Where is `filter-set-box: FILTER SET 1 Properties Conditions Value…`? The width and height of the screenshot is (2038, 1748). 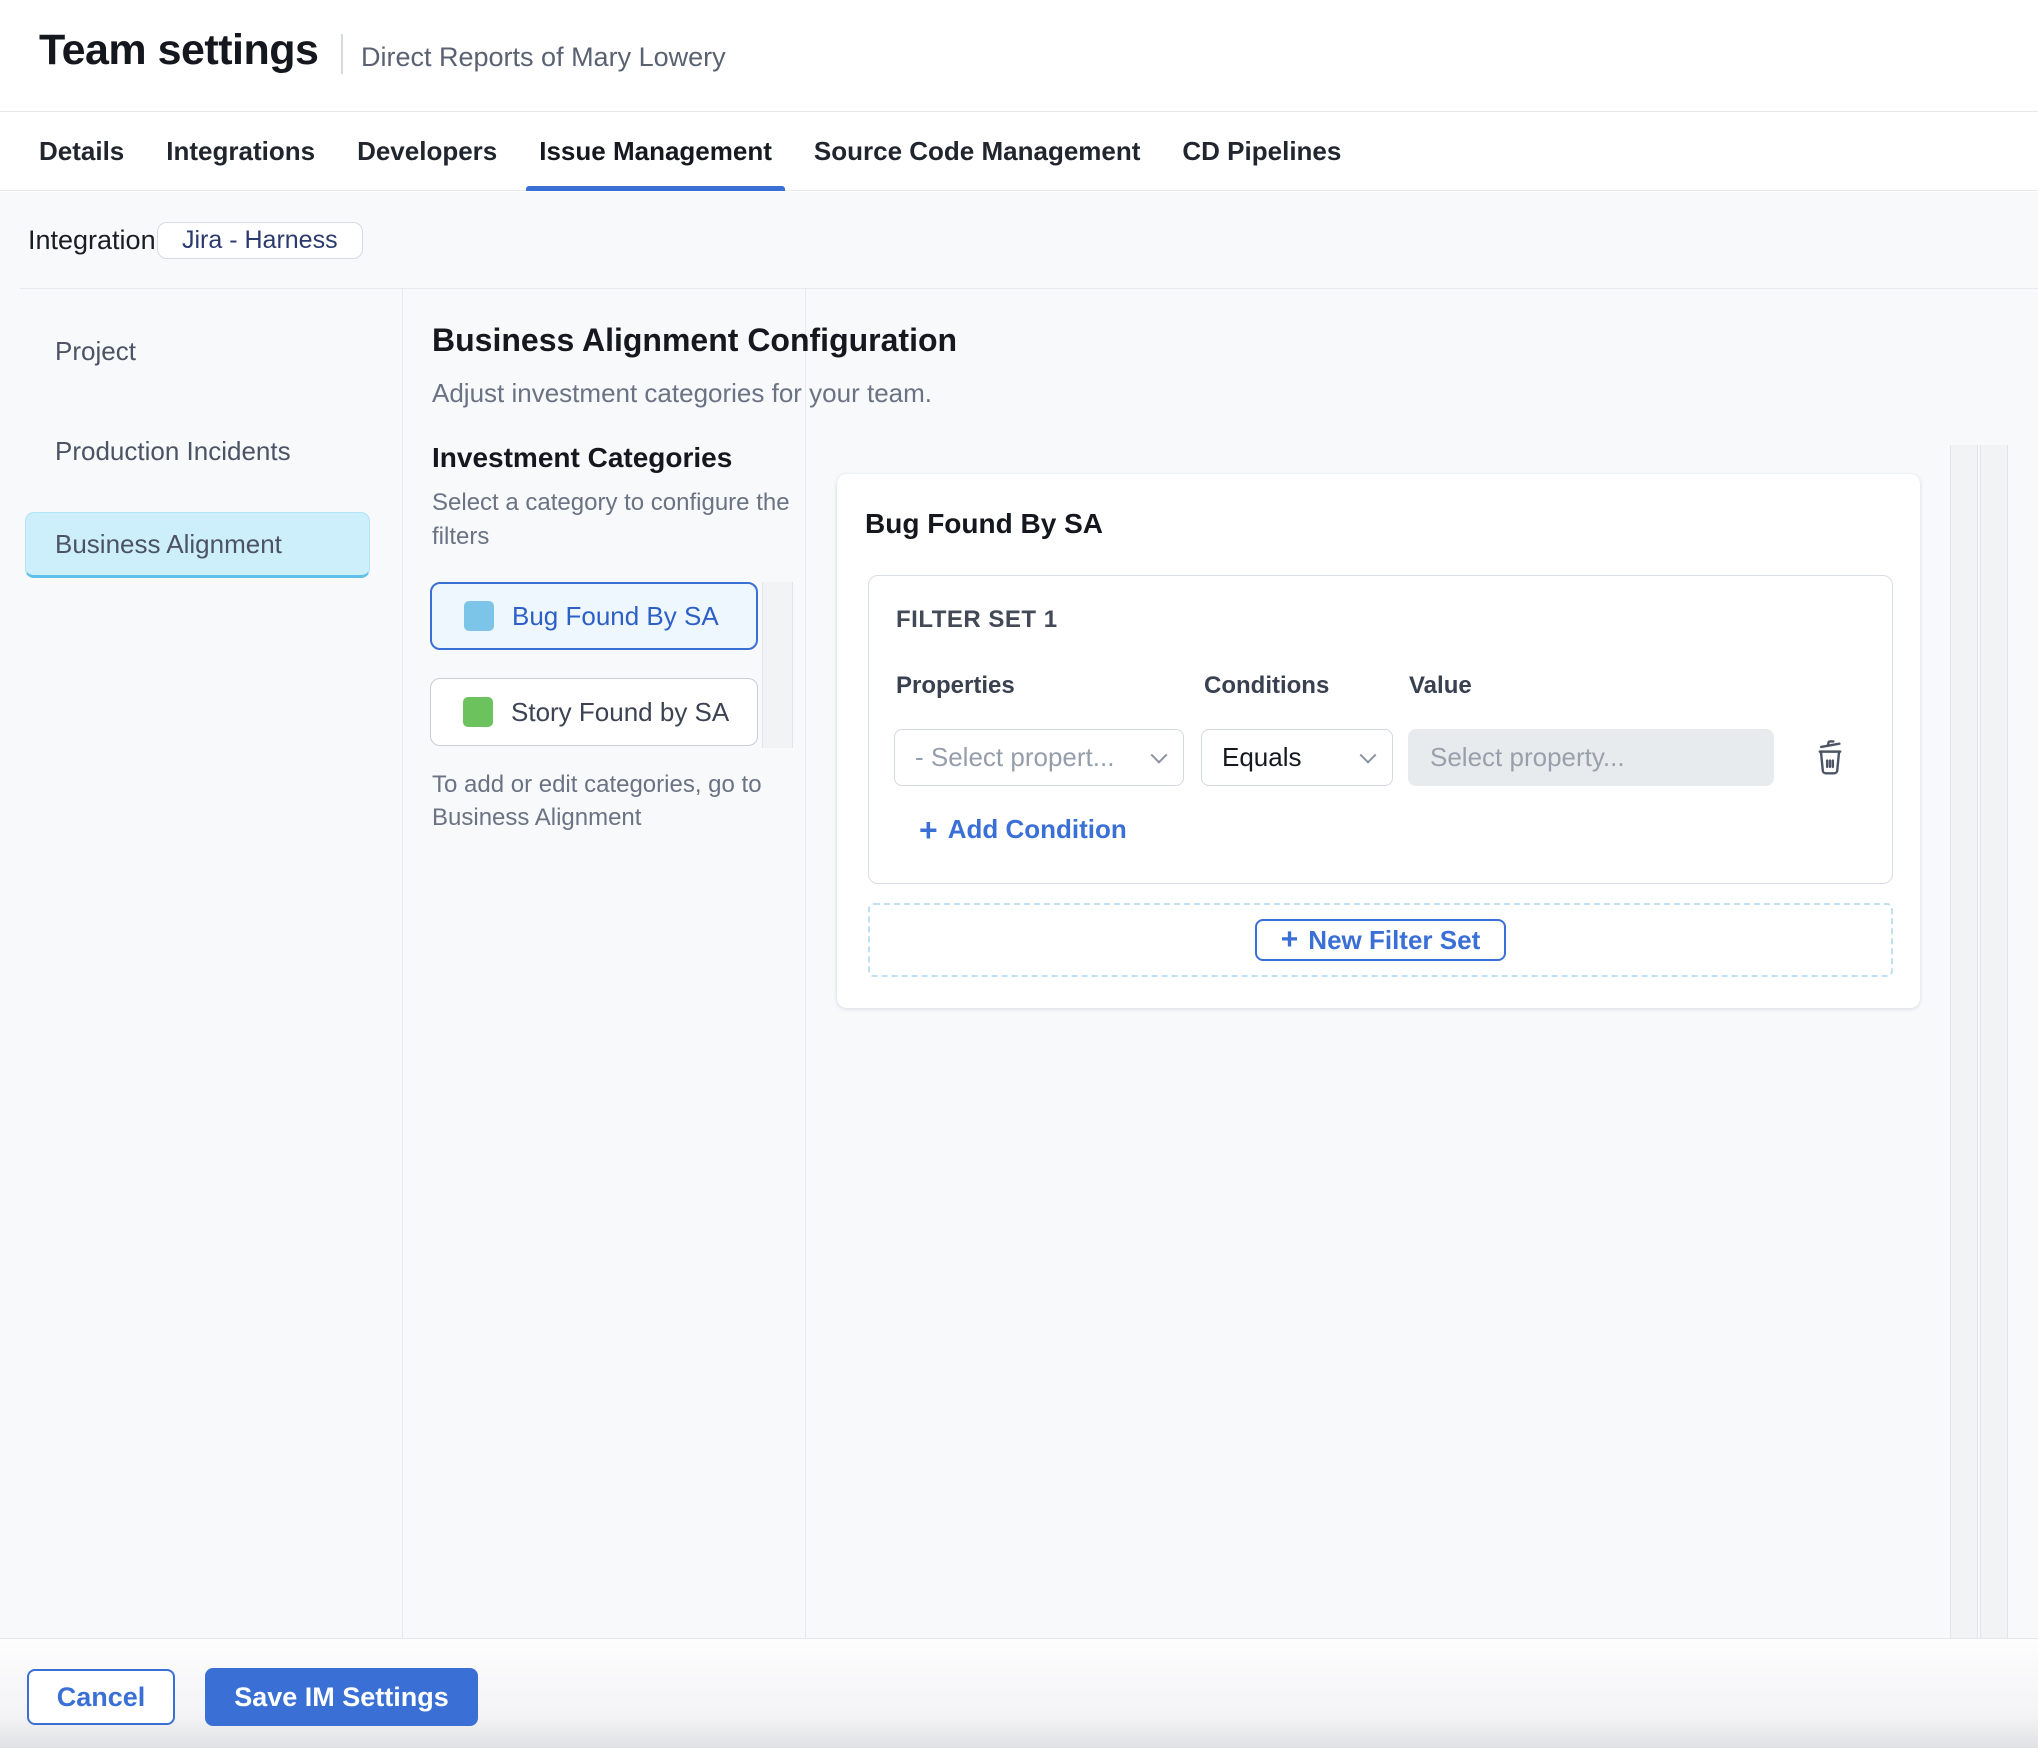 filter-set-box: FILTER SET 1 Properties Conditions Value… is located at coordinates (1380, 729).